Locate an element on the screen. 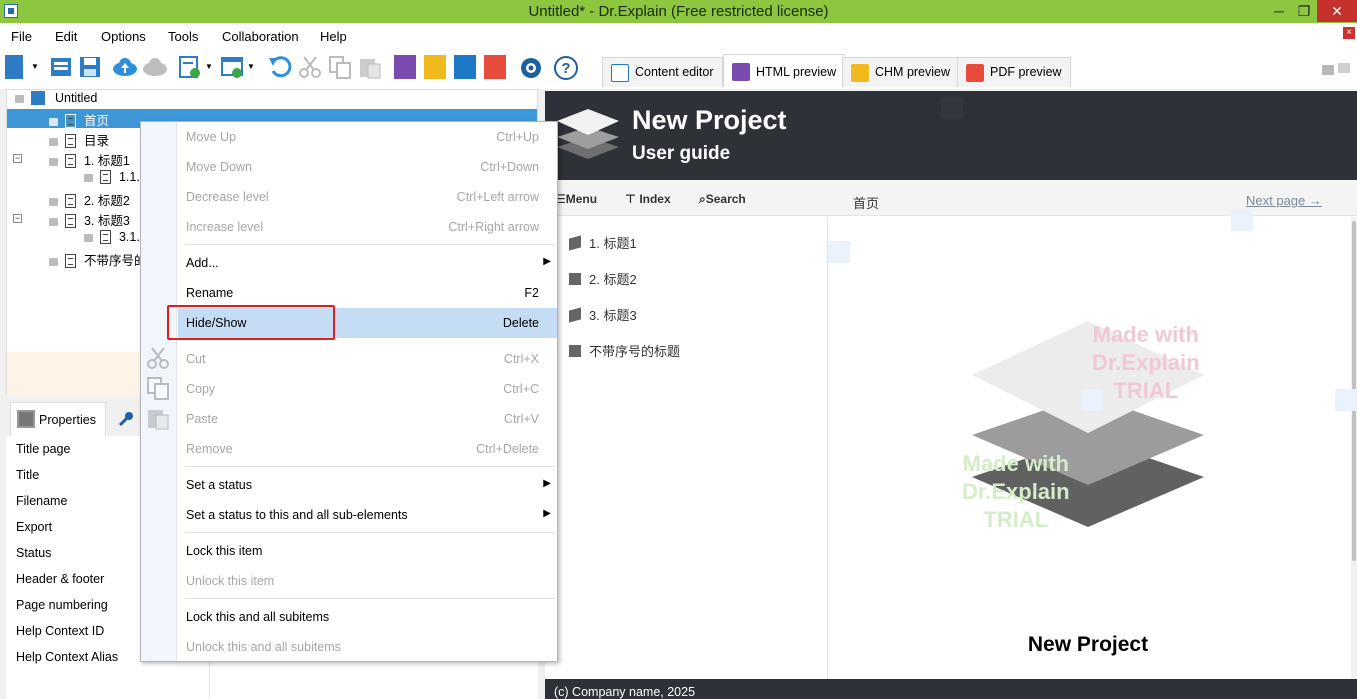  help-icon: ? is located at coordinates (565, 67).